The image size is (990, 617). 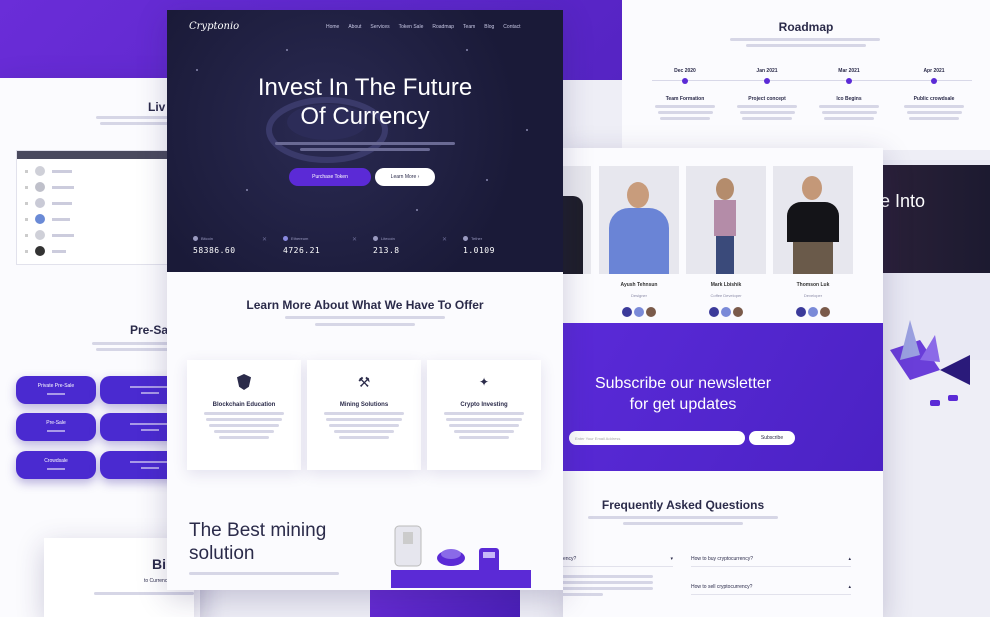 I want to click on mining-icon: ⚒, so click(x=364, y=382).